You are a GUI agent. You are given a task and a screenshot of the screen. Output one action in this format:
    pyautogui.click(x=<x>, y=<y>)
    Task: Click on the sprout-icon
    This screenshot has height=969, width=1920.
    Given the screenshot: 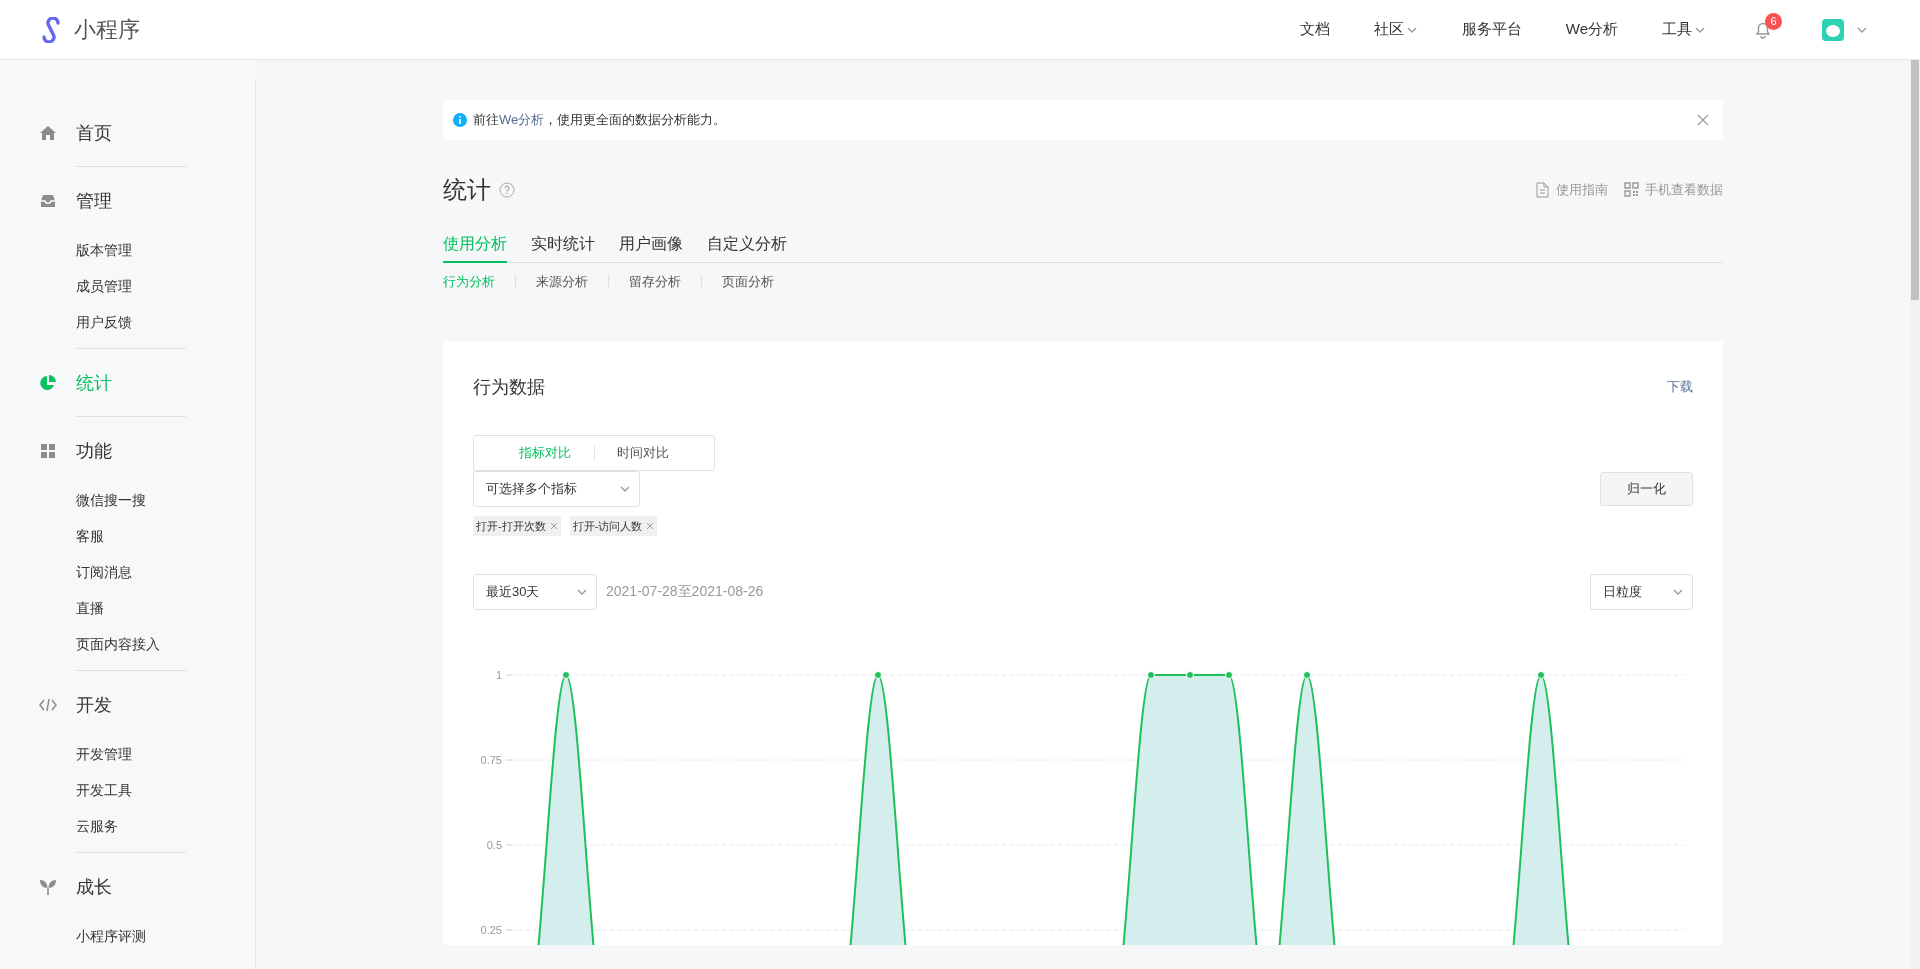 What is the action you would take?
    pyautogui.click(x=48, y=887)
    